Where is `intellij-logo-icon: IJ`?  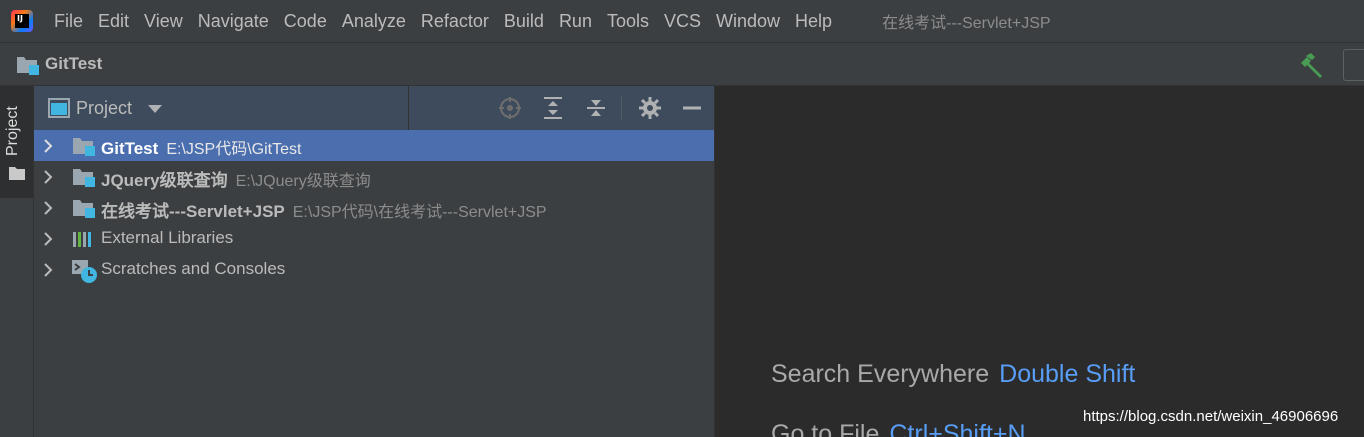
intellij-logo-icon: IJ is located at coordinates (22, 21).